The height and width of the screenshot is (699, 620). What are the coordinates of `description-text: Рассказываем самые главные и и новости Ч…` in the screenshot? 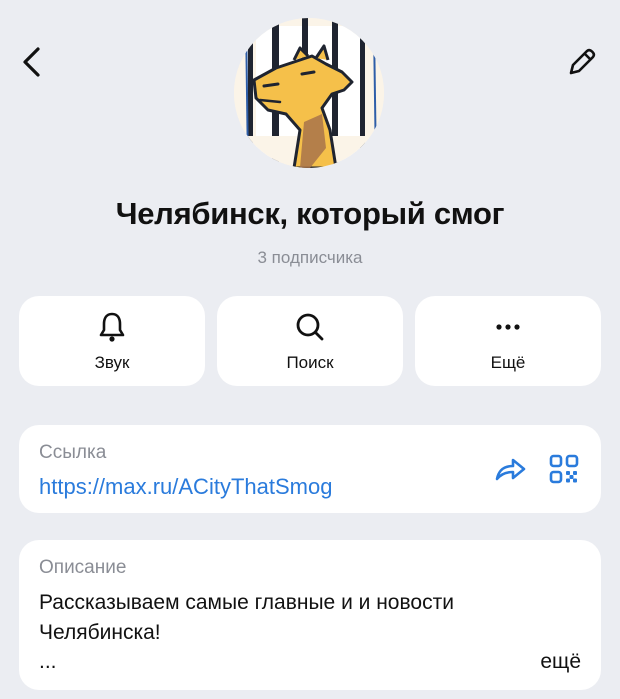 It's located at (246, 617).